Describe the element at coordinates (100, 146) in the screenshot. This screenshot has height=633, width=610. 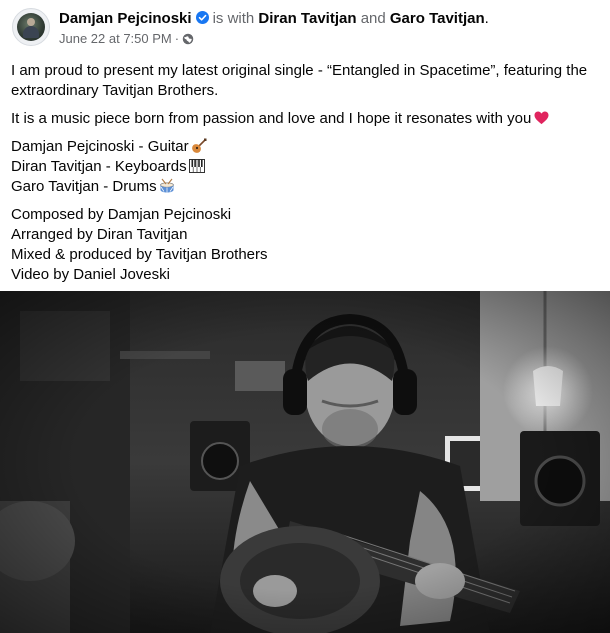
I see `musician-text: Damjan Pejcinoski - Guitar` at that location.